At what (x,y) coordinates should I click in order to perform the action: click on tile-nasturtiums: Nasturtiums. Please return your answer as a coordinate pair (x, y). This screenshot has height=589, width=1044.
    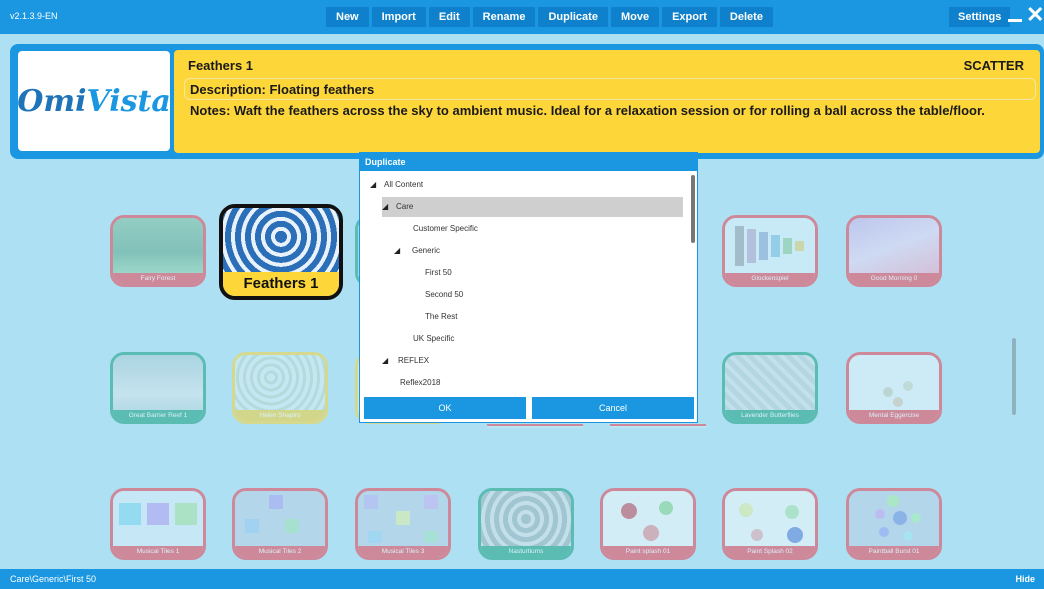
    Looking at the image, I should click on (526, 524).